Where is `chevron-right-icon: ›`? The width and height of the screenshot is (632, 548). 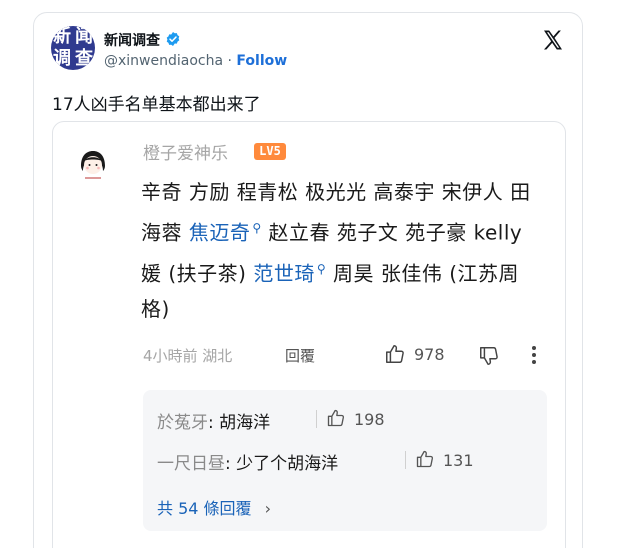
chevron-right-icon: › is located at coordinates (268, 508).